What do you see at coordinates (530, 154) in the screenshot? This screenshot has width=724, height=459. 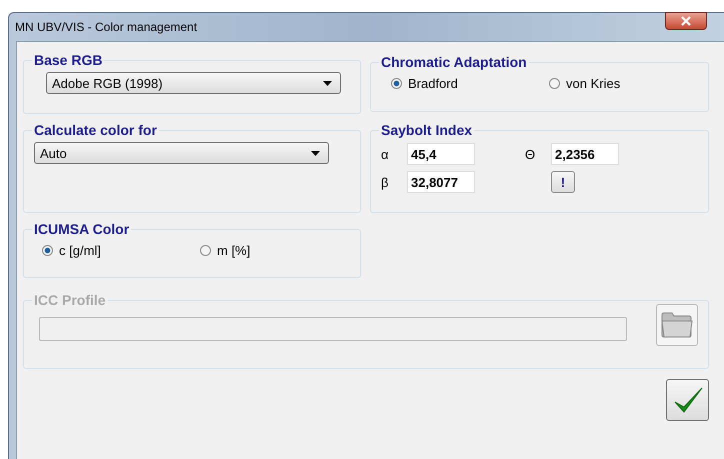 I see `symbol-label: Θ` at bounding box center [530, 154].